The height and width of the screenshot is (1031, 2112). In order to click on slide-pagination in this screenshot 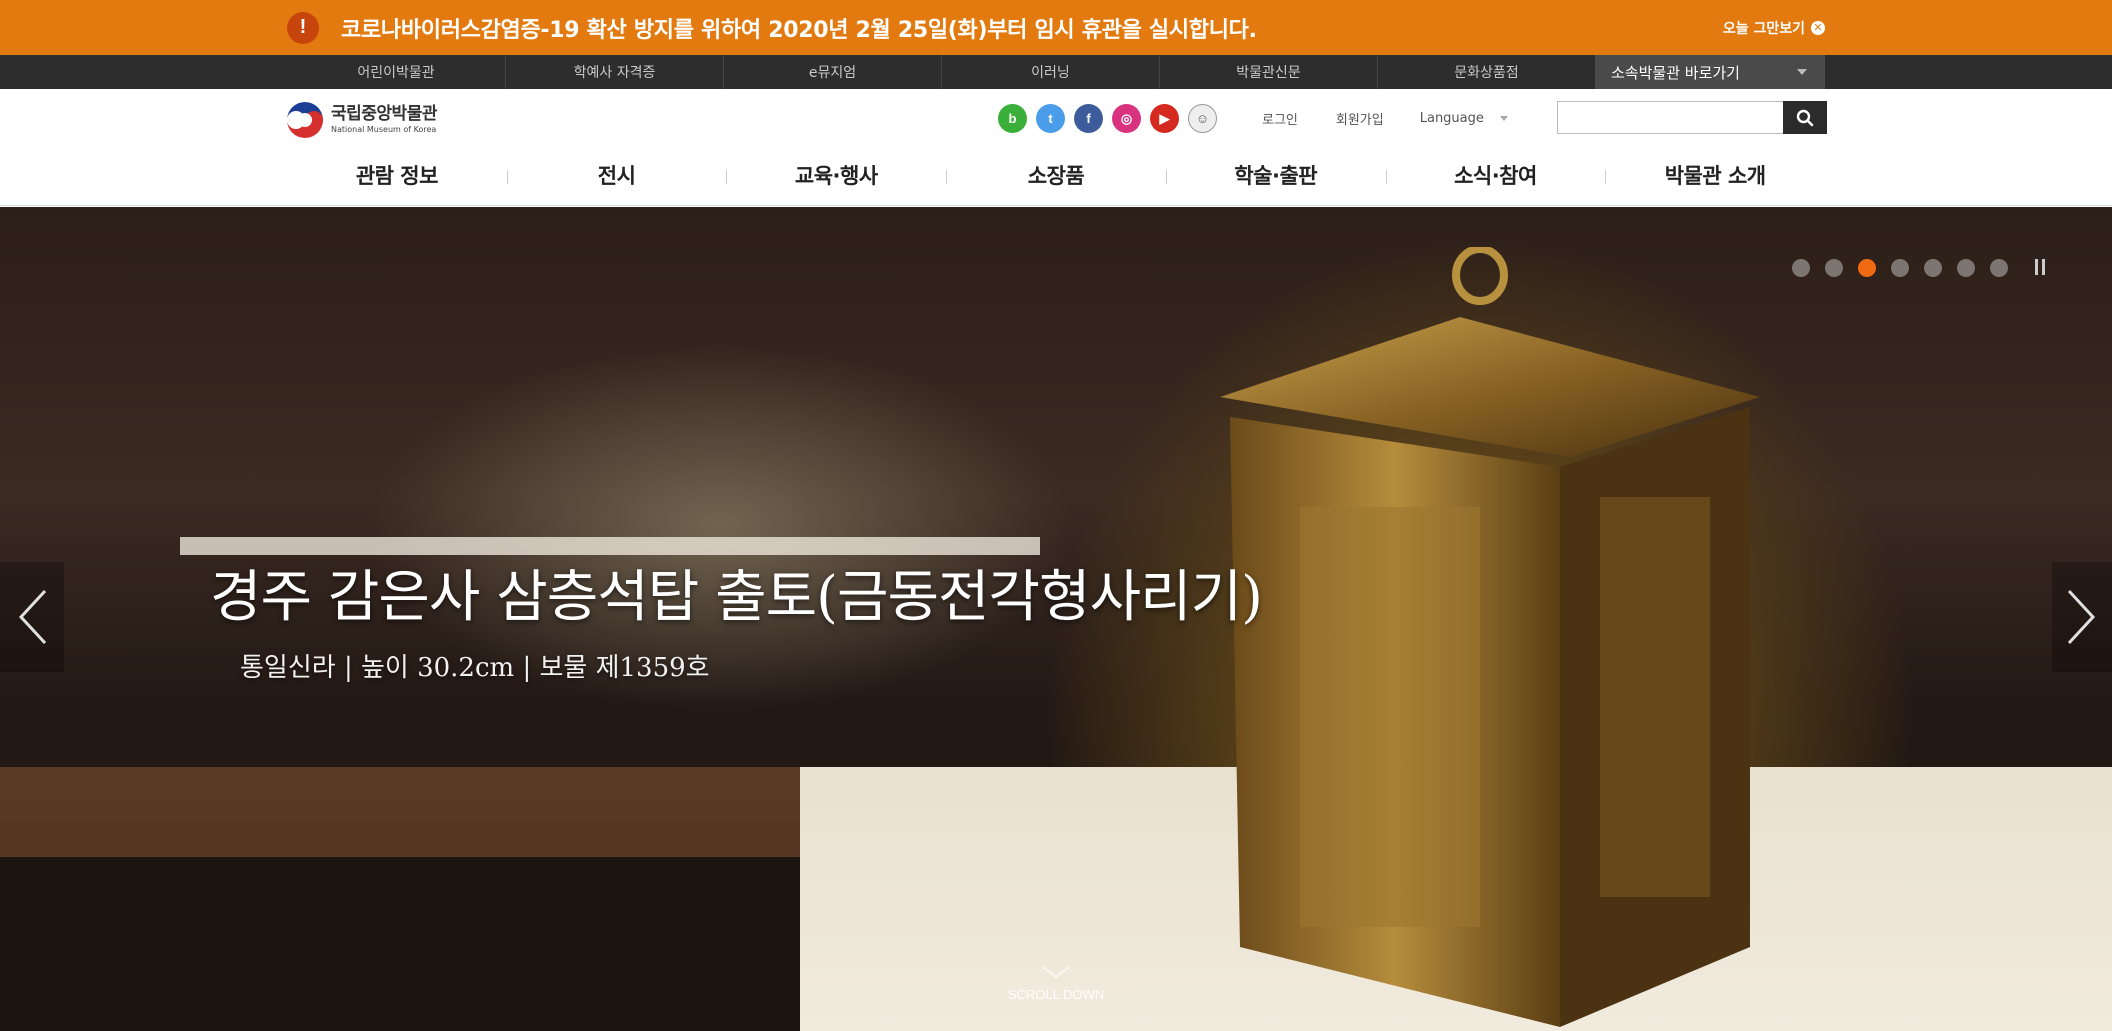, I will do `click(1920, 268)`.